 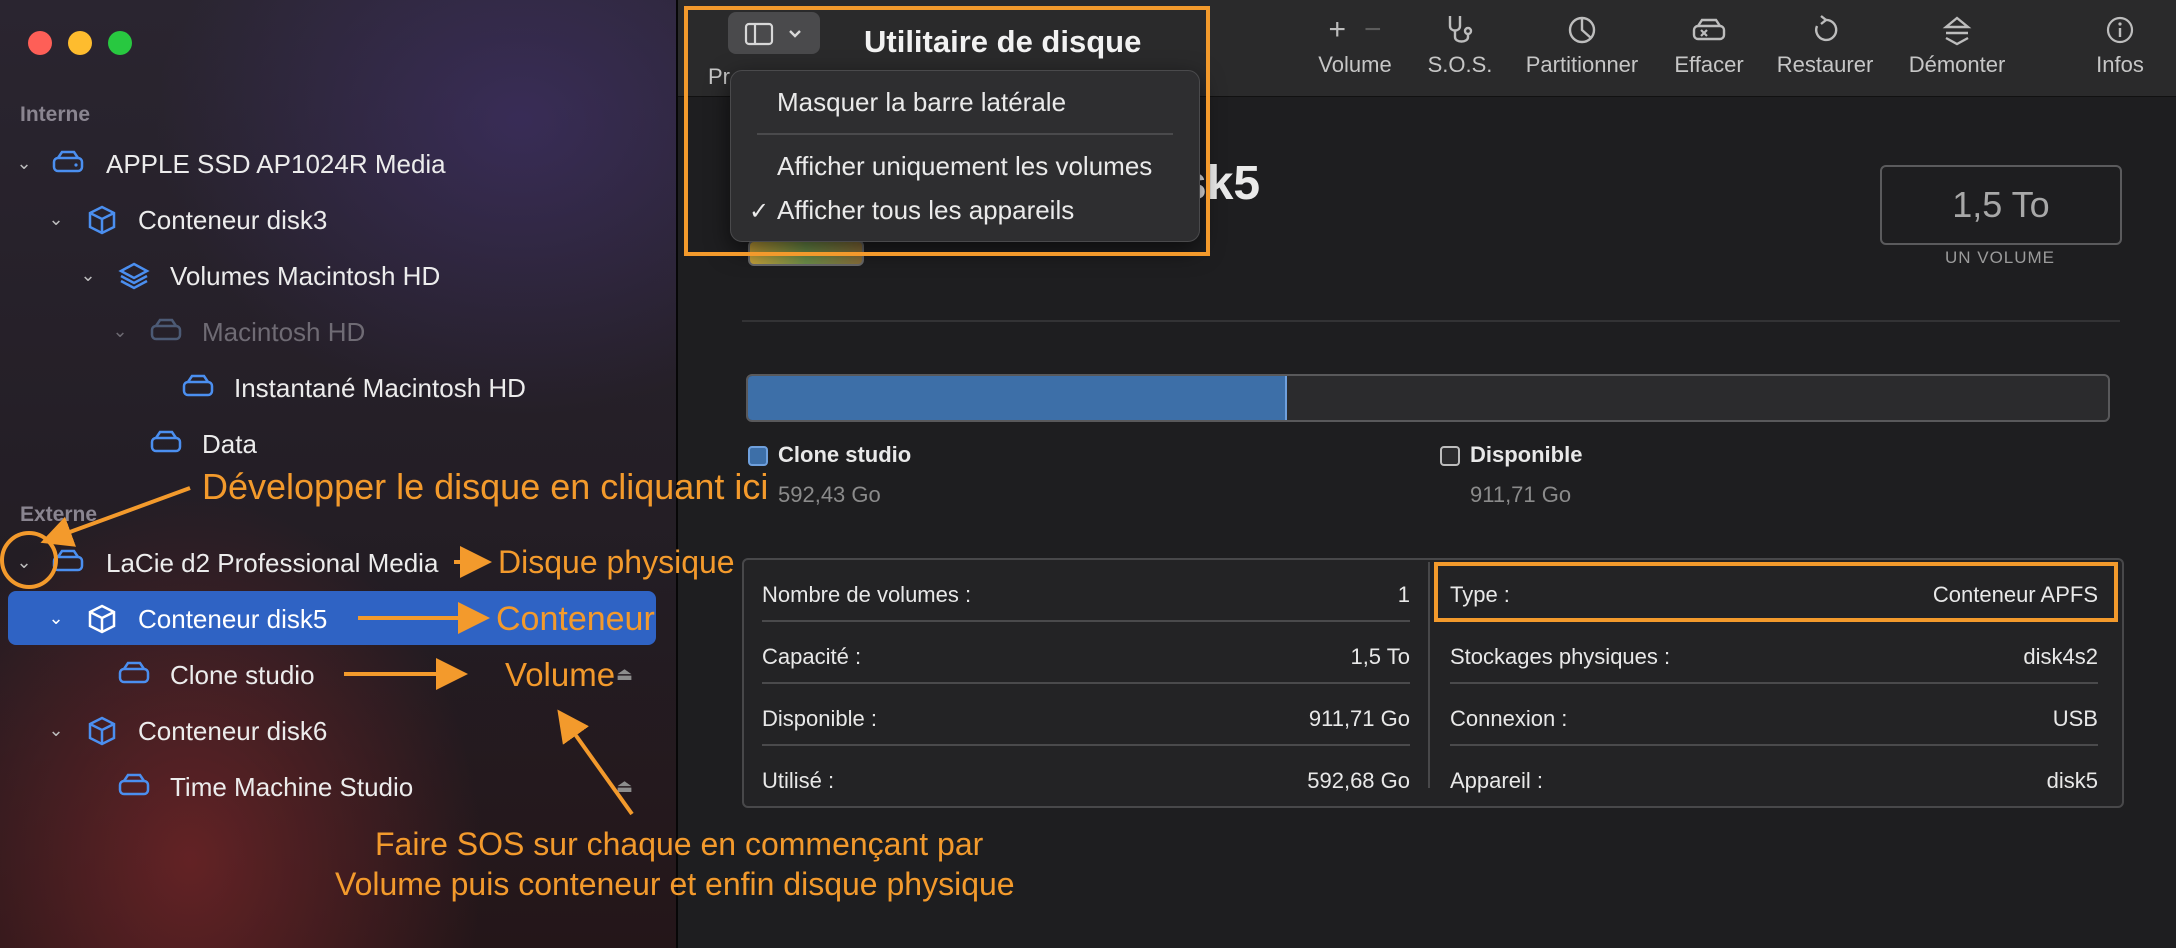 I want to click on usage-bar, so click(x=1428, y=398).